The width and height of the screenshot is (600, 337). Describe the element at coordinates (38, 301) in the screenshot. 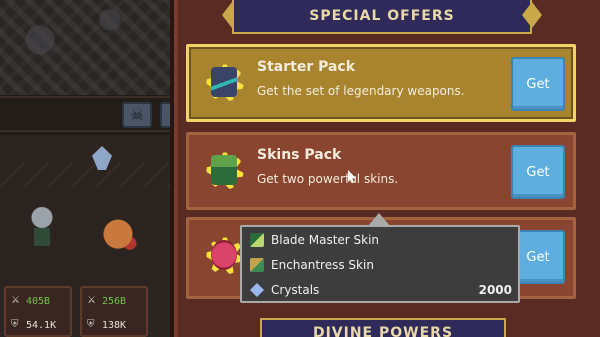

I see `stat-damage: 405B` at that location.